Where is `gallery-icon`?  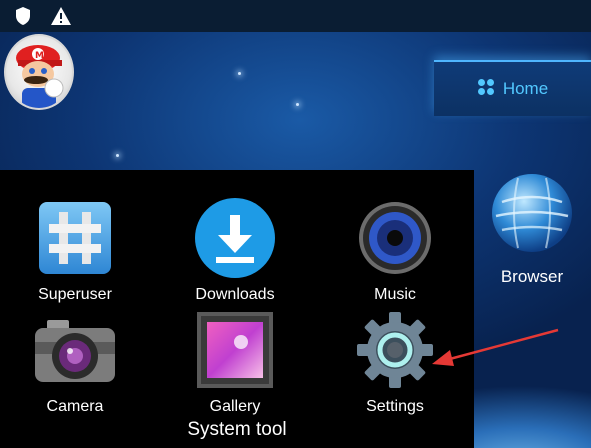 gallery-icon is located at coordinates (235, 350).